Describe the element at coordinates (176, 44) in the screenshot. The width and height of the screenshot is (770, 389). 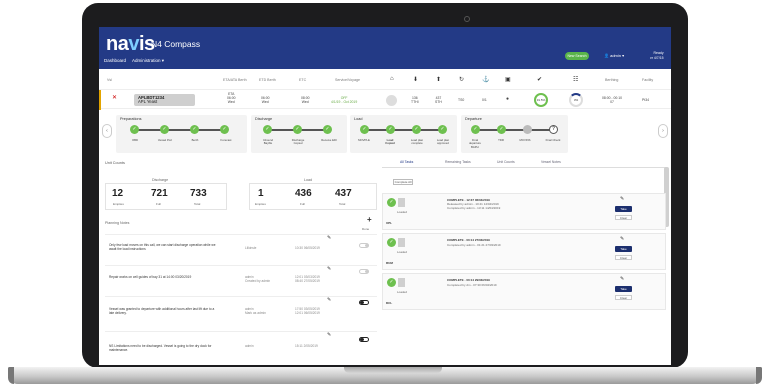
I see `product-name: N4 Compass` at that location.